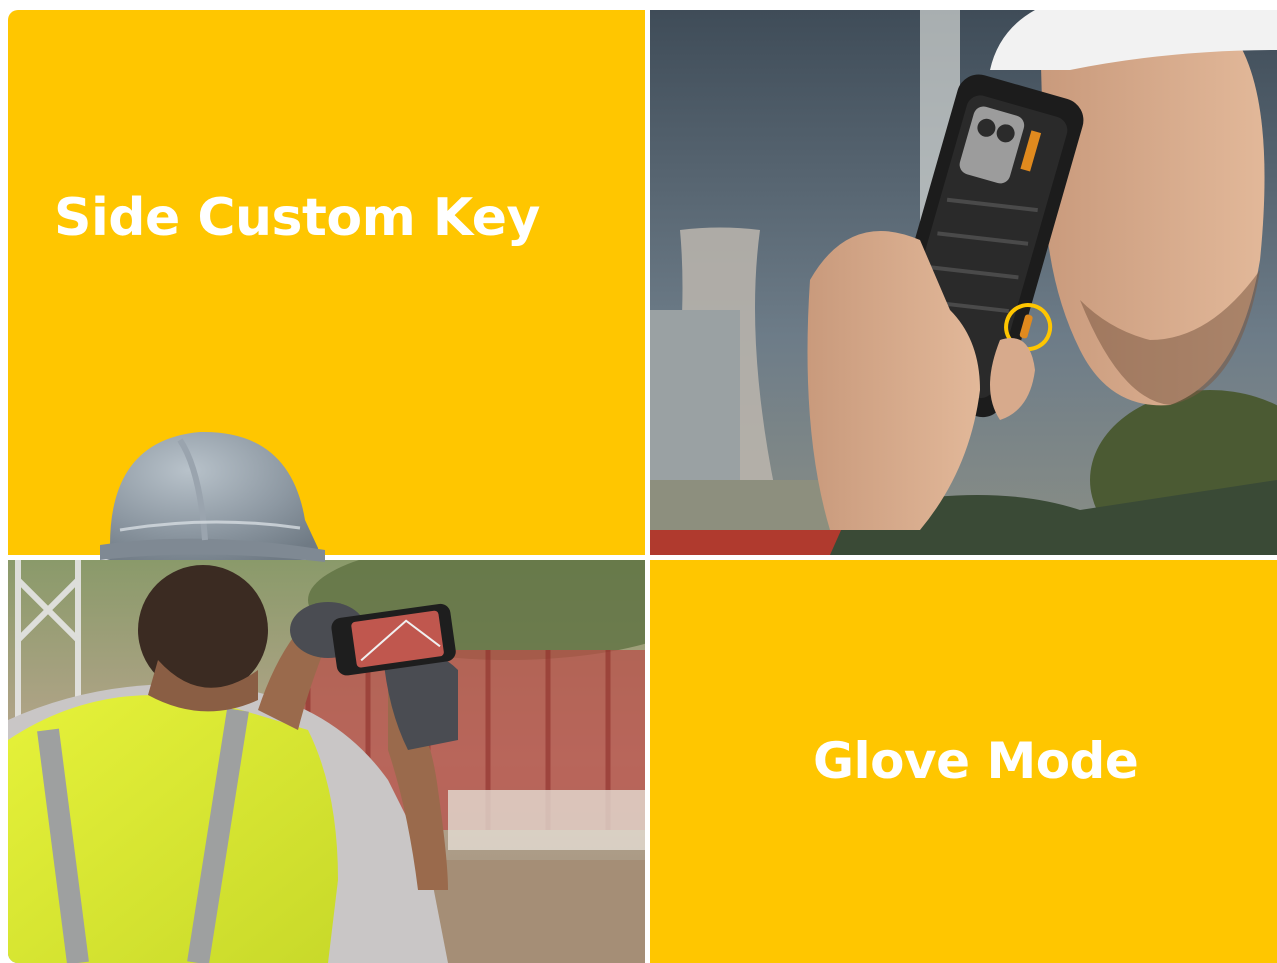 Image resolution: width=1277 pixels, height=963 pixels. I want to click on side-custom-key-title: Side Custom Key, so click(297, 218).